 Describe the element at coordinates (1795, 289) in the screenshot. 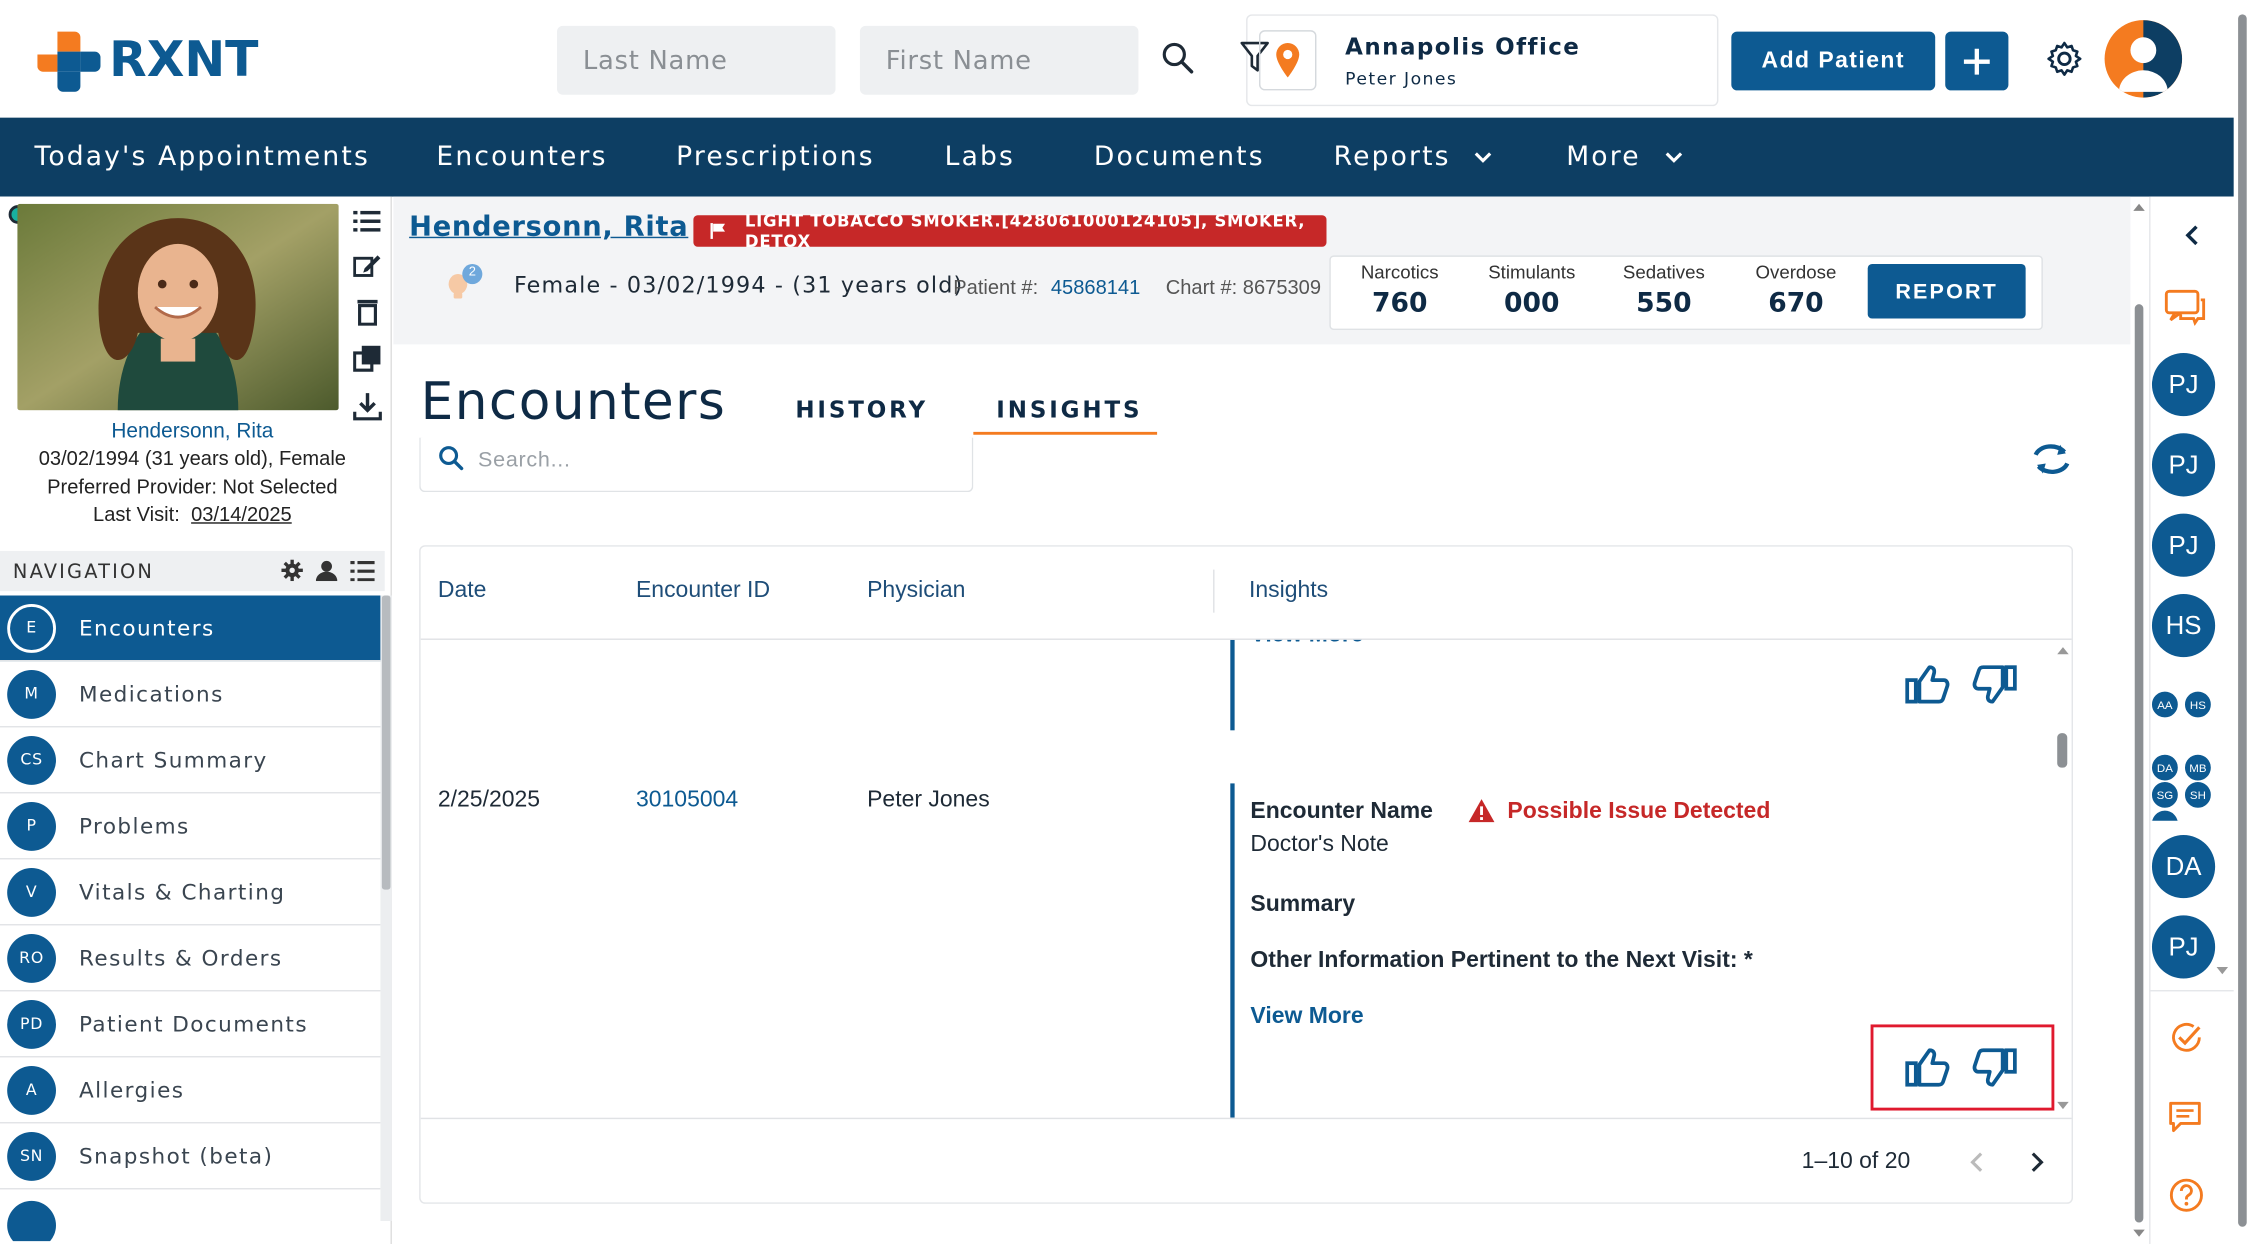

I see `risk-overdose: Overdose 670` at that location.